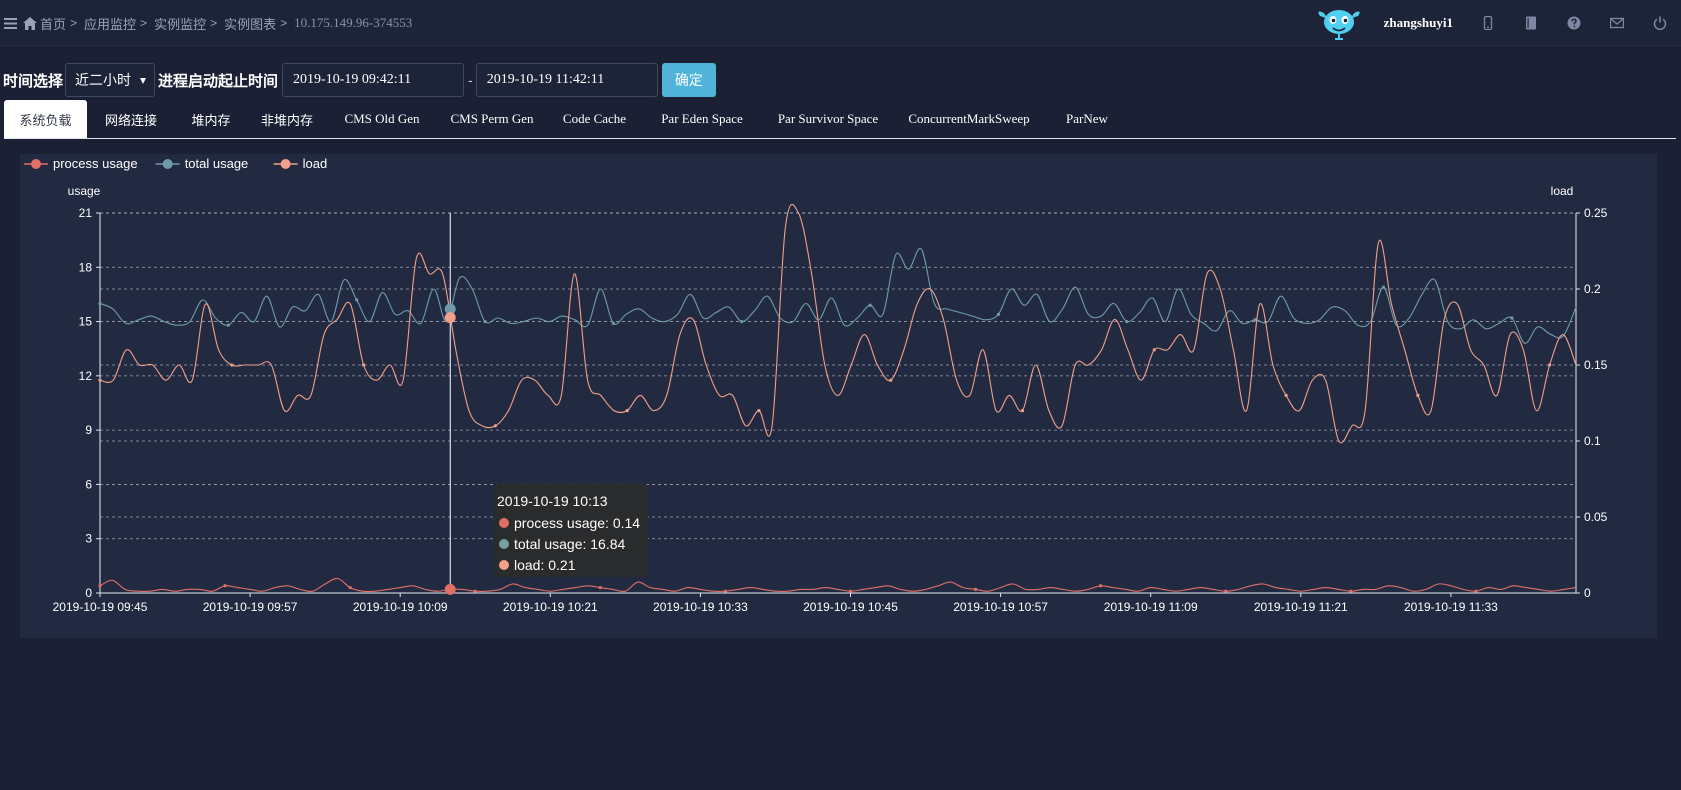 The height and width of the screenshot is (790, 1681). What do you see at coordinates (10, 23) in the screenshot?
I see `menu-icon` at bounding box center [10, 23].